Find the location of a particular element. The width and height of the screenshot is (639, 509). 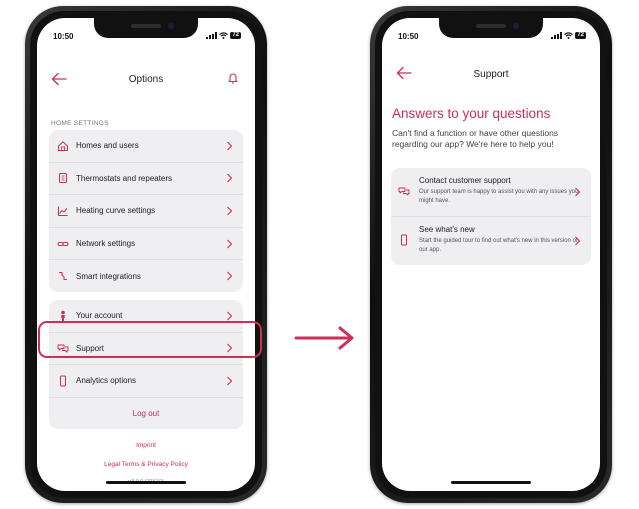

chat-icon is located at coordinates (404, 191).